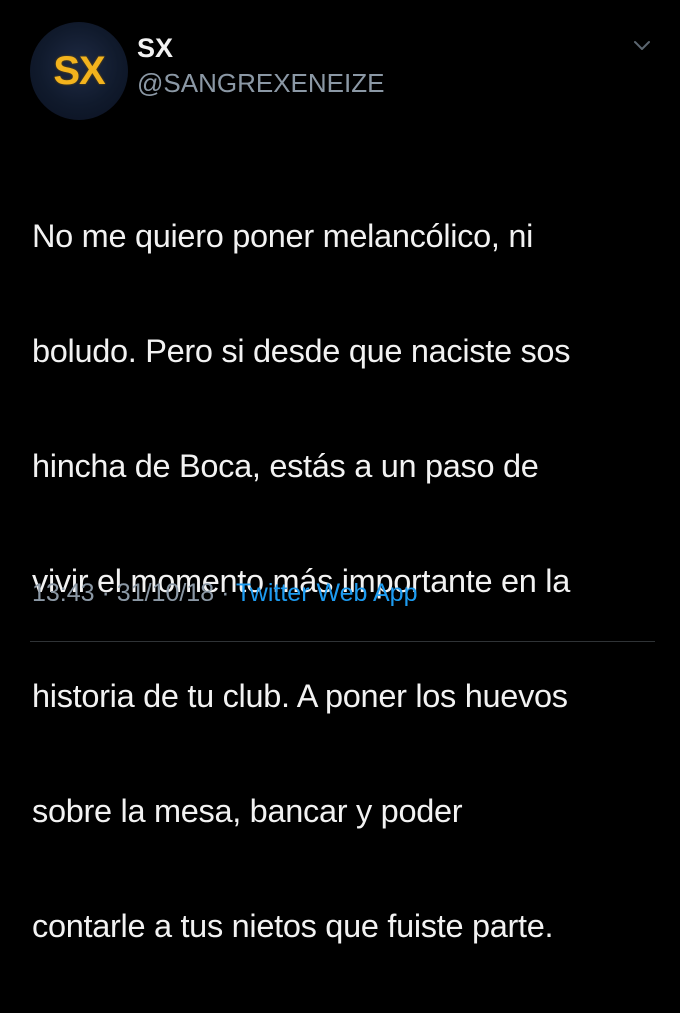  I want to click on author-display-name: SX, so click(155, 48).